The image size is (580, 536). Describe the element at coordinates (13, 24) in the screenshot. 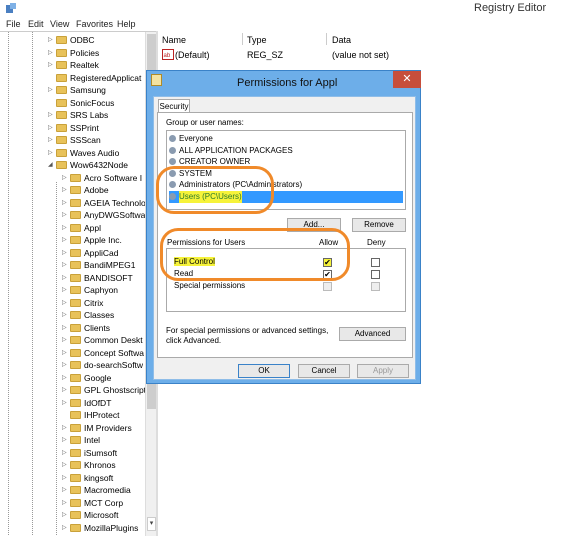

I see `menu-file: File` at that location.